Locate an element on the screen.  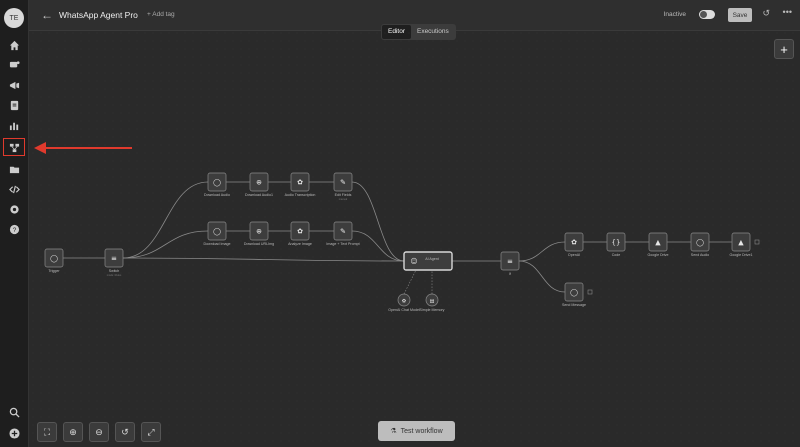
flask-icon: ⚗ is located at coordinates (393, 431).